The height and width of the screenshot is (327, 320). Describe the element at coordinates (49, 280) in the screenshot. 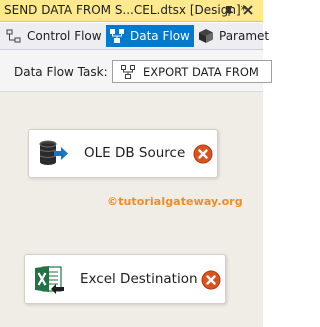

I see `excel-destination-icon` at that location.